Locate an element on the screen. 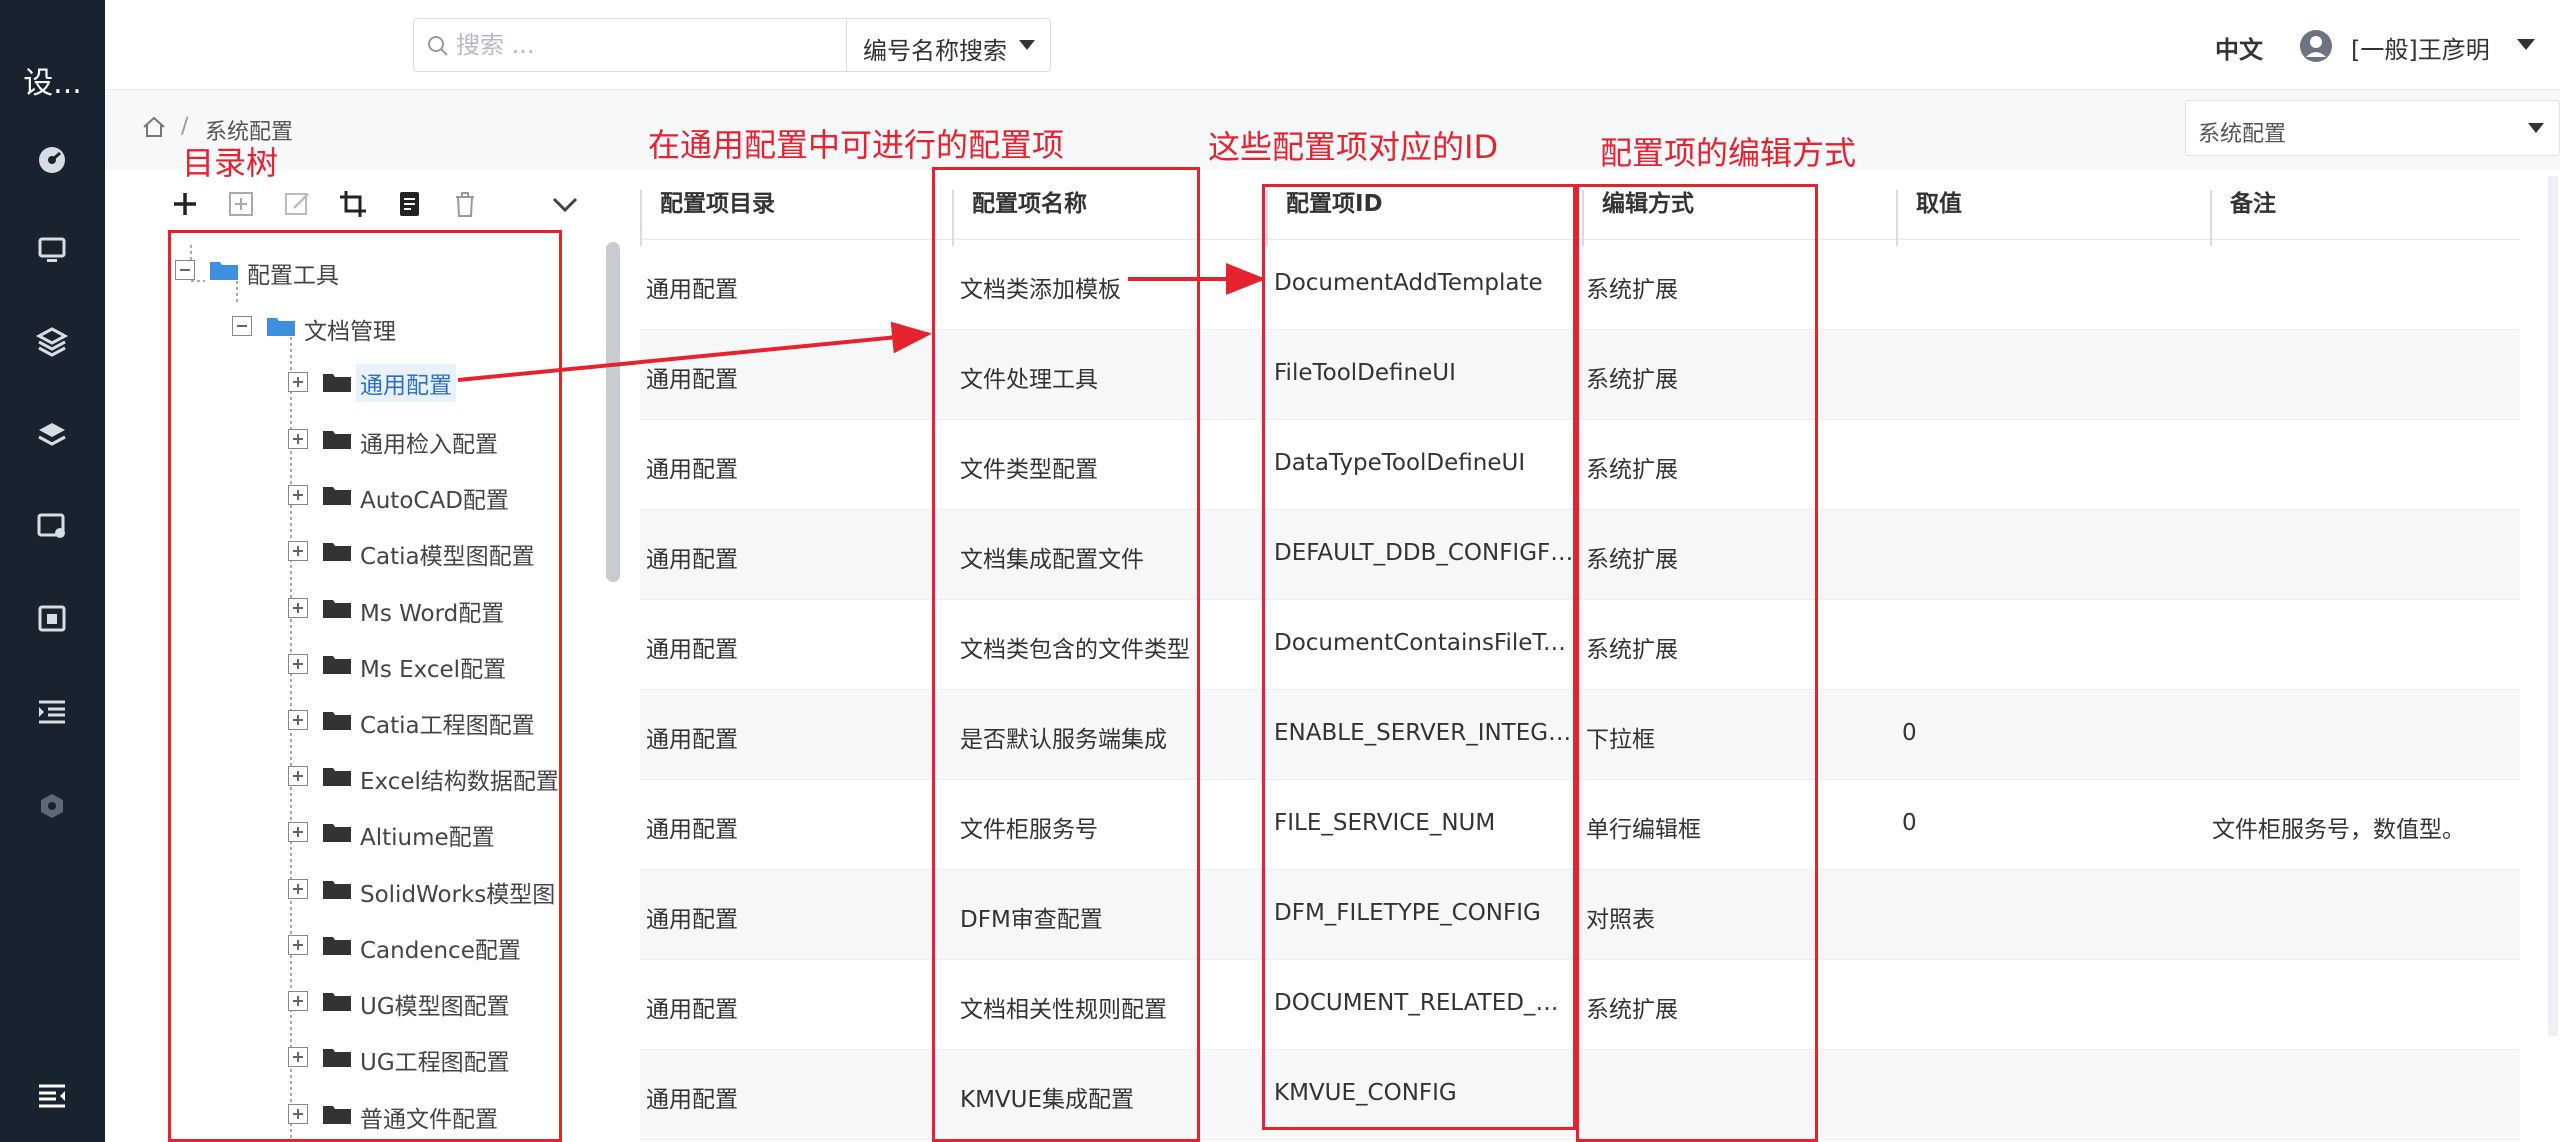 The width and height of the screenshot is (2560, 1142). annotation-edit-label: 配置项的编辑方式 is located at coordinates (1728, 153).